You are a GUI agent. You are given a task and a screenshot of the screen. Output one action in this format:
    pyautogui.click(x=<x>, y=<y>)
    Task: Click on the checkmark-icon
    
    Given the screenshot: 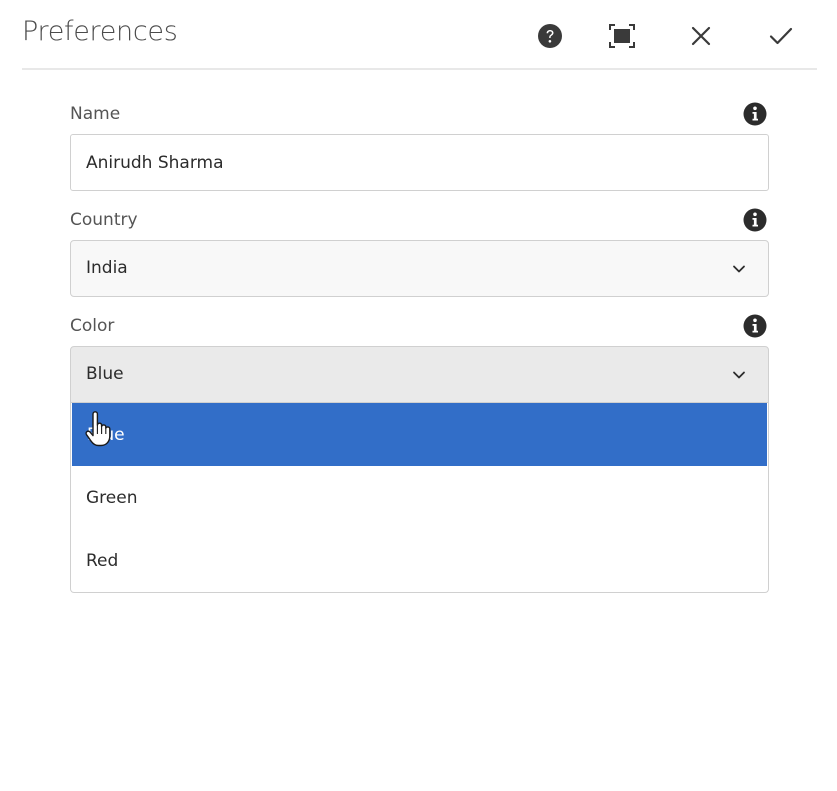 What is the action you would take?
    pyautogui.click(x=781, y=36)
    